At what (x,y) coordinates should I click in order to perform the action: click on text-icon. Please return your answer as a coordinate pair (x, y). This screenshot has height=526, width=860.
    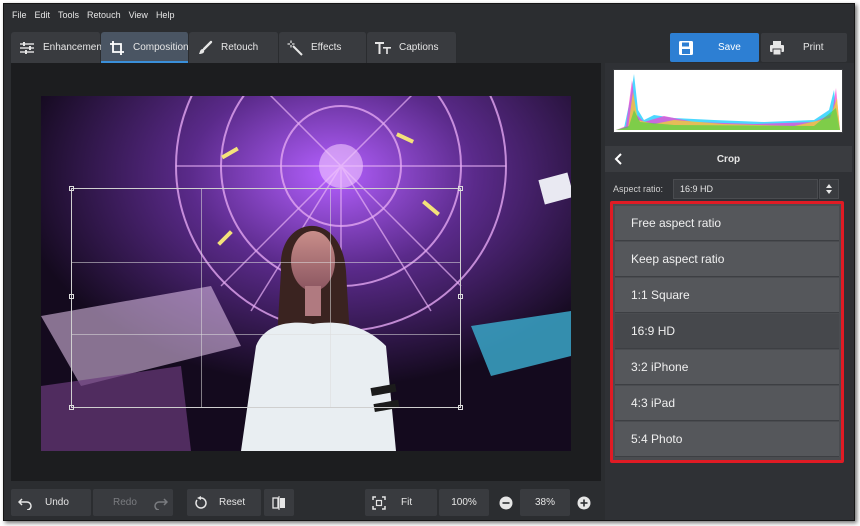
    Looking at the image, I should click on (383, 48).